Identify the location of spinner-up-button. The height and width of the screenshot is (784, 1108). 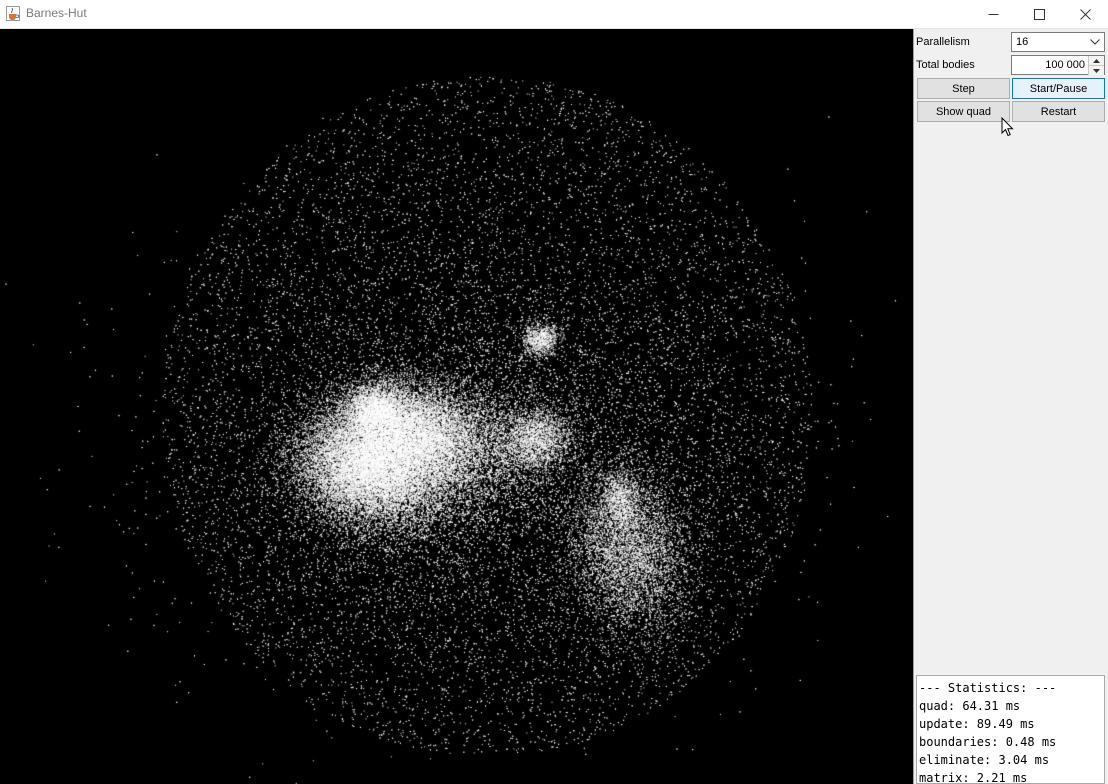
(1096, 60).